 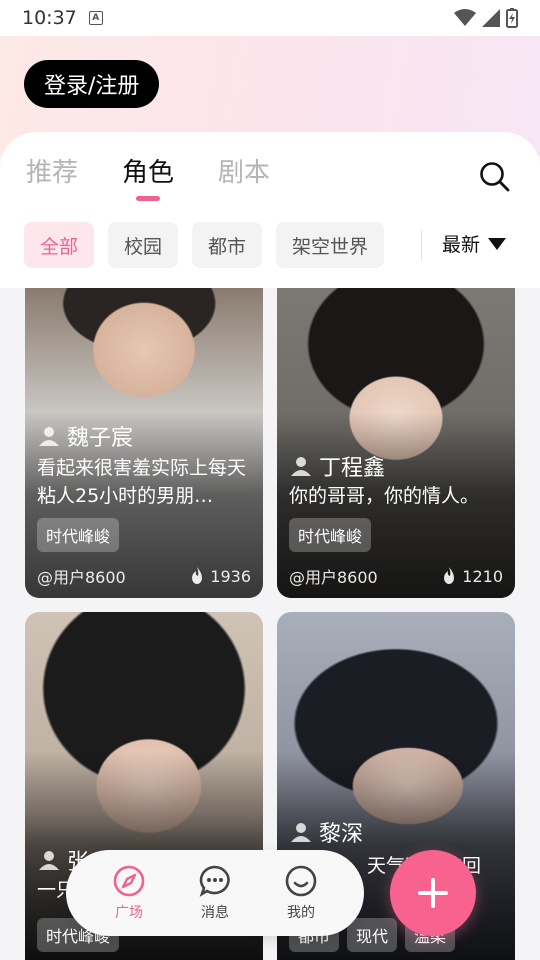 I want to click on character-name-row: 丁程鑫, so click(x=338, y=466).